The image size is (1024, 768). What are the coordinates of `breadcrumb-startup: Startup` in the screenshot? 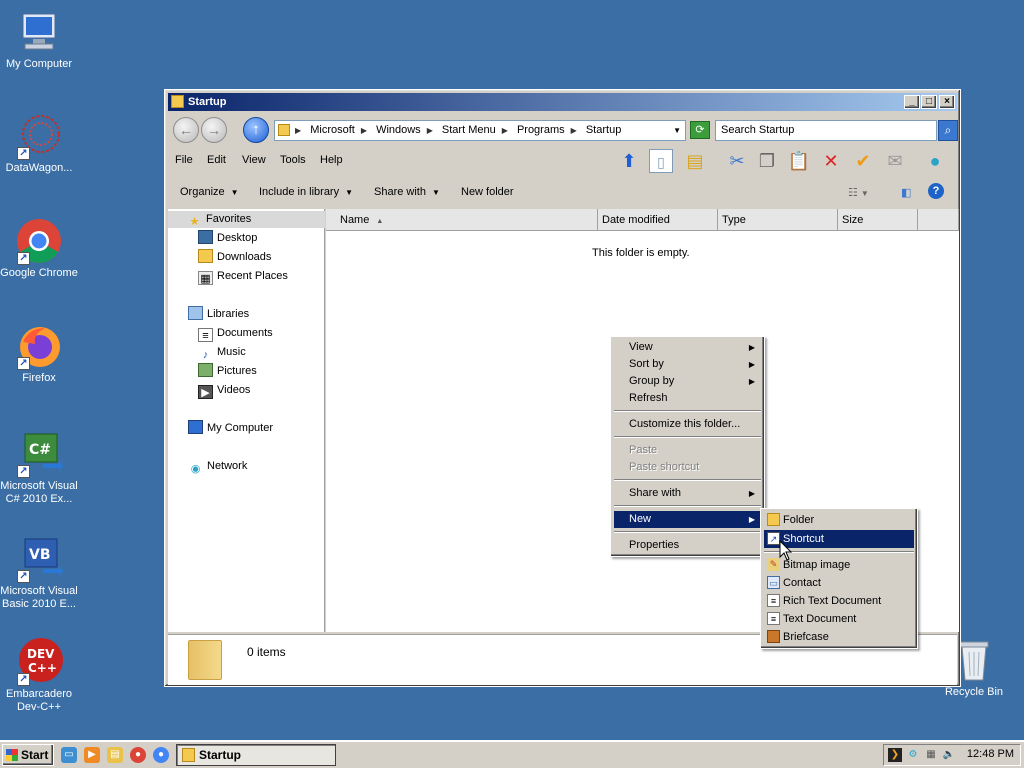 It's located at (603, 130).